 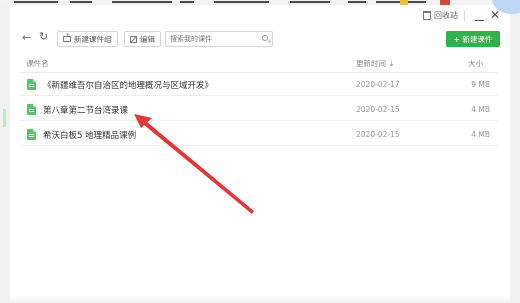 I want to click on bottom-edge, so click(x=260, y=299).